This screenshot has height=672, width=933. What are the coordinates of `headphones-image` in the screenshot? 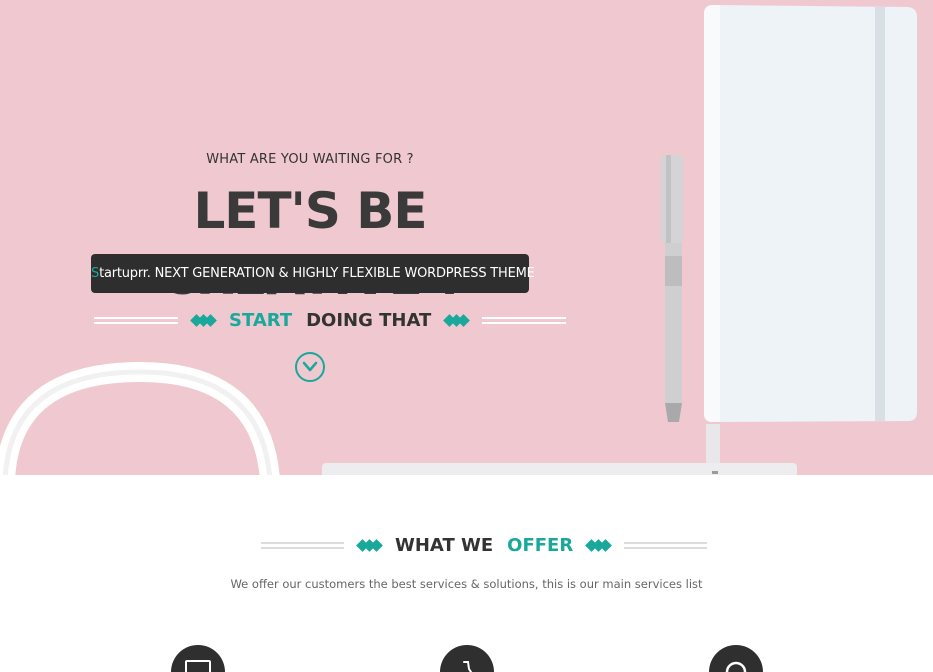 It's located at (140, 418).